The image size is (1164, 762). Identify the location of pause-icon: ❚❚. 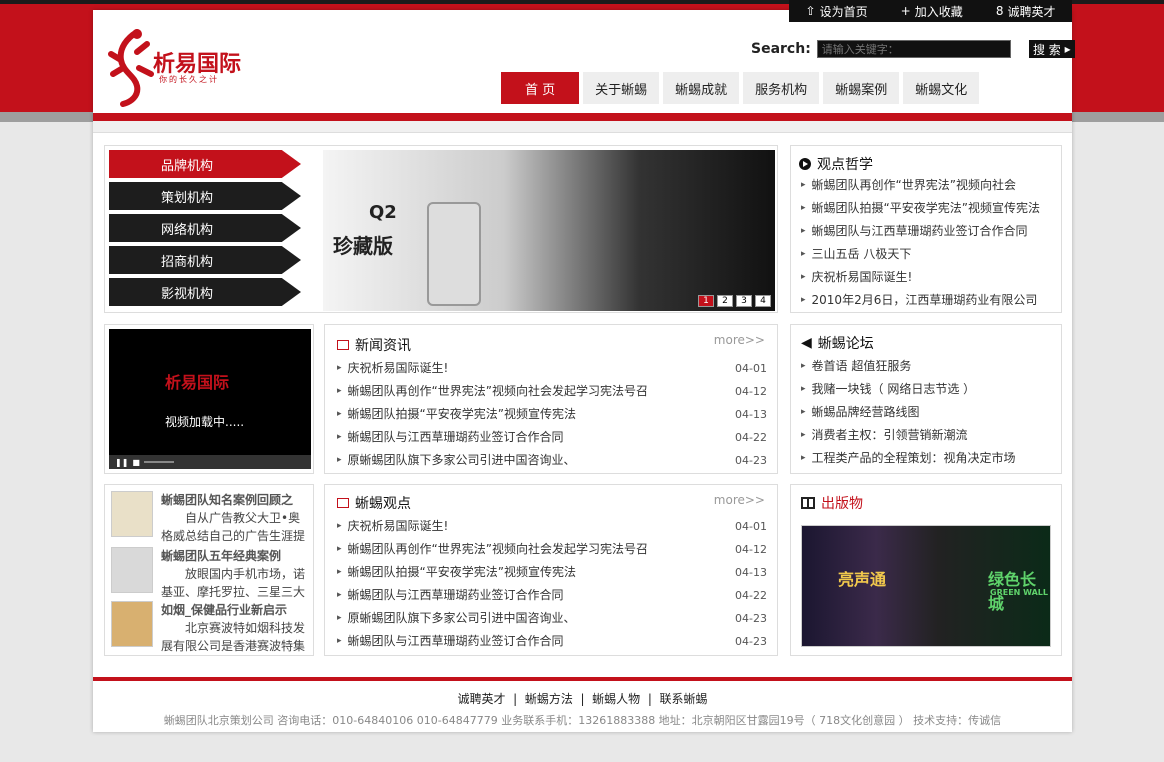
(121, 462).